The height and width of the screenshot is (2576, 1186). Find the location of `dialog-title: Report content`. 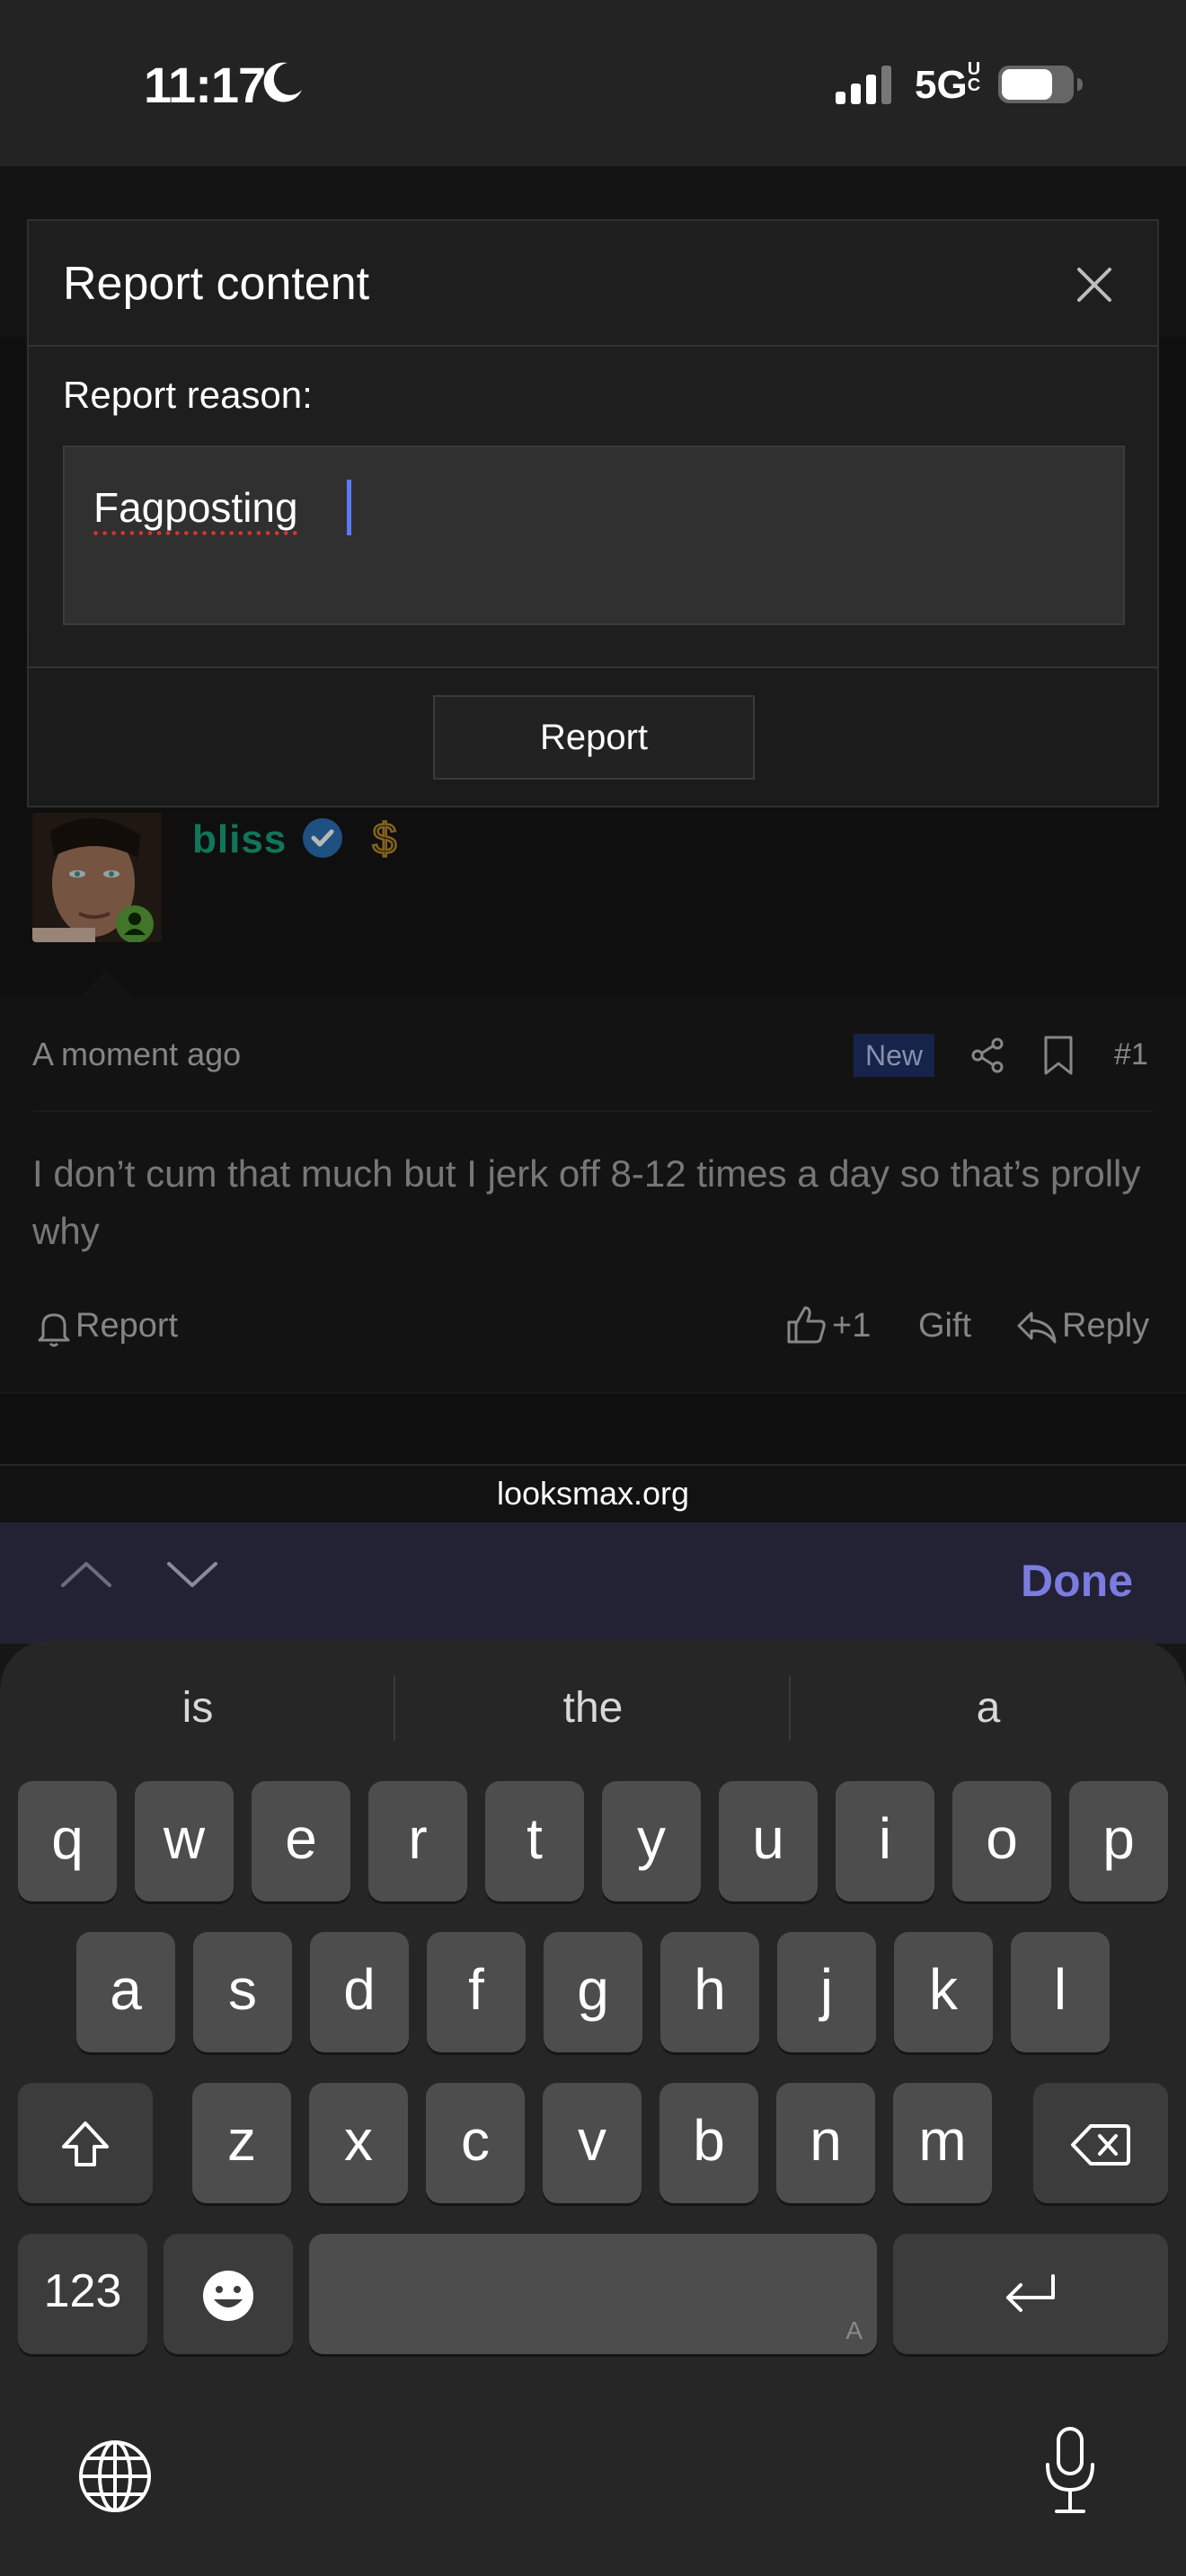

dialog-title: Report content is located at coordinates (216, 284).